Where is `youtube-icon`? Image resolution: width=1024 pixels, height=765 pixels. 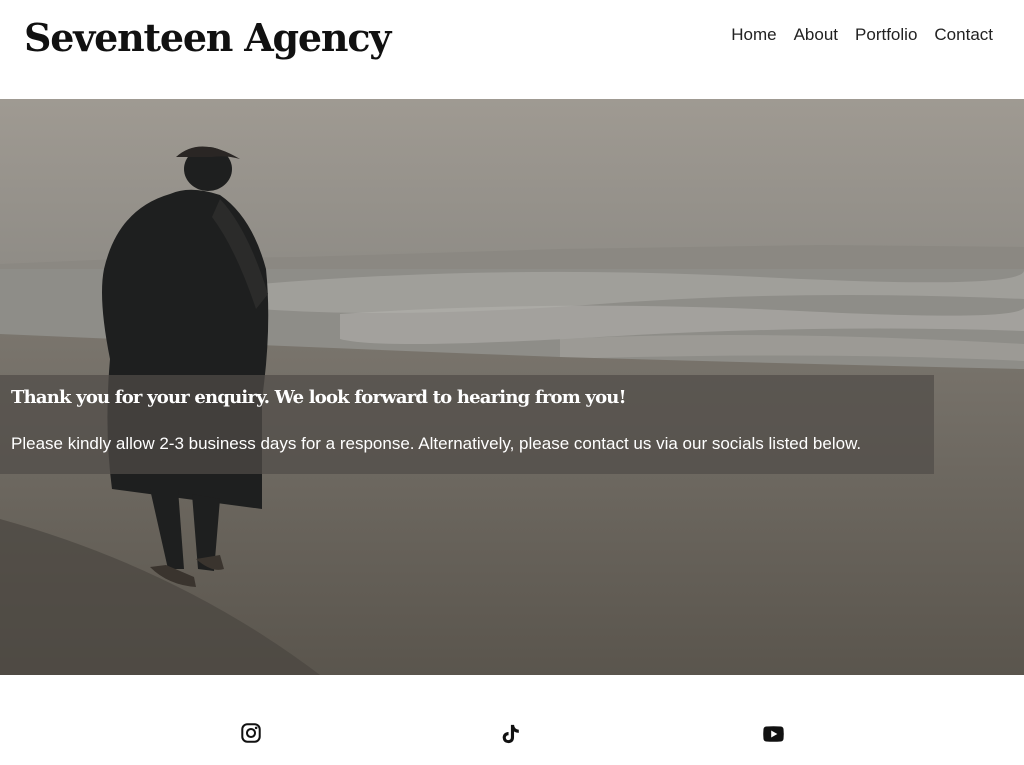
youtube-icon is located at coordinates (773, 734).